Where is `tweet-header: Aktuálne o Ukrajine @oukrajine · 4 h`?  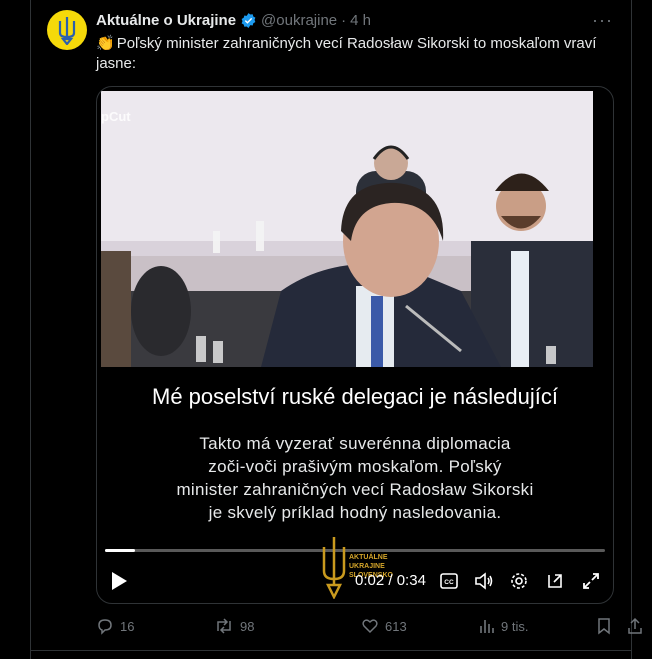
tweet-header: Aktuálne o Ukrajine @oukrajine · 4 h is located at coordinates (233, 20).